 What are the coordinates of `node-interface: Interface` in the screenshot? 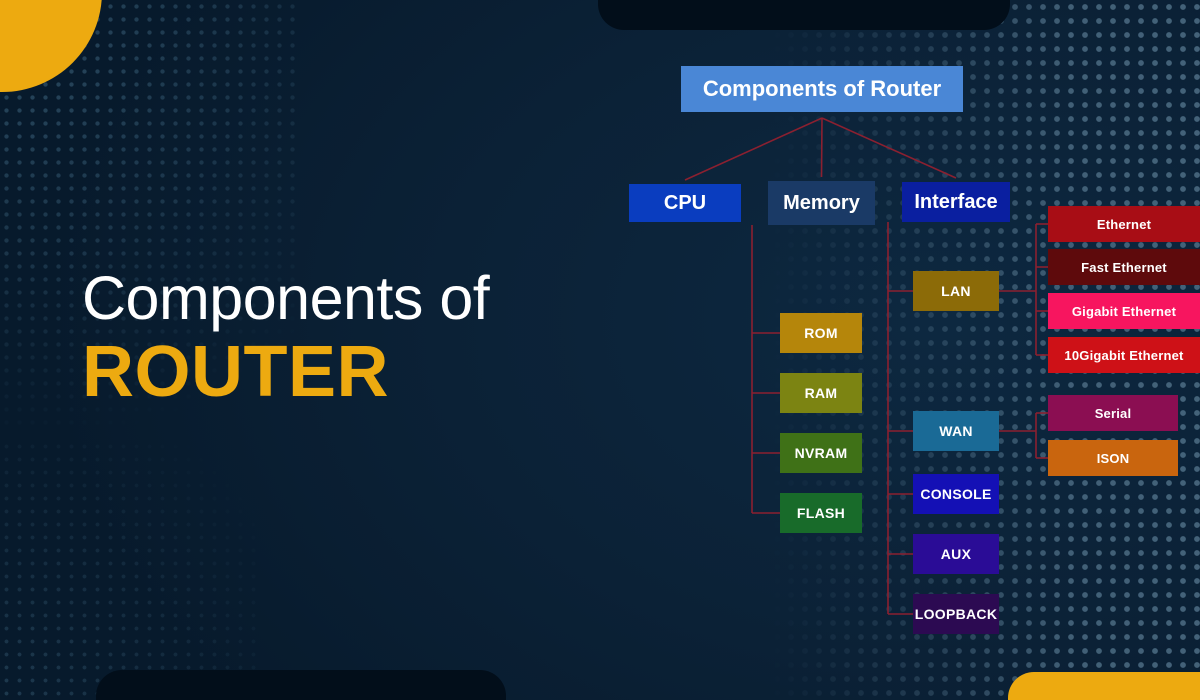 It's located at (956, 202).